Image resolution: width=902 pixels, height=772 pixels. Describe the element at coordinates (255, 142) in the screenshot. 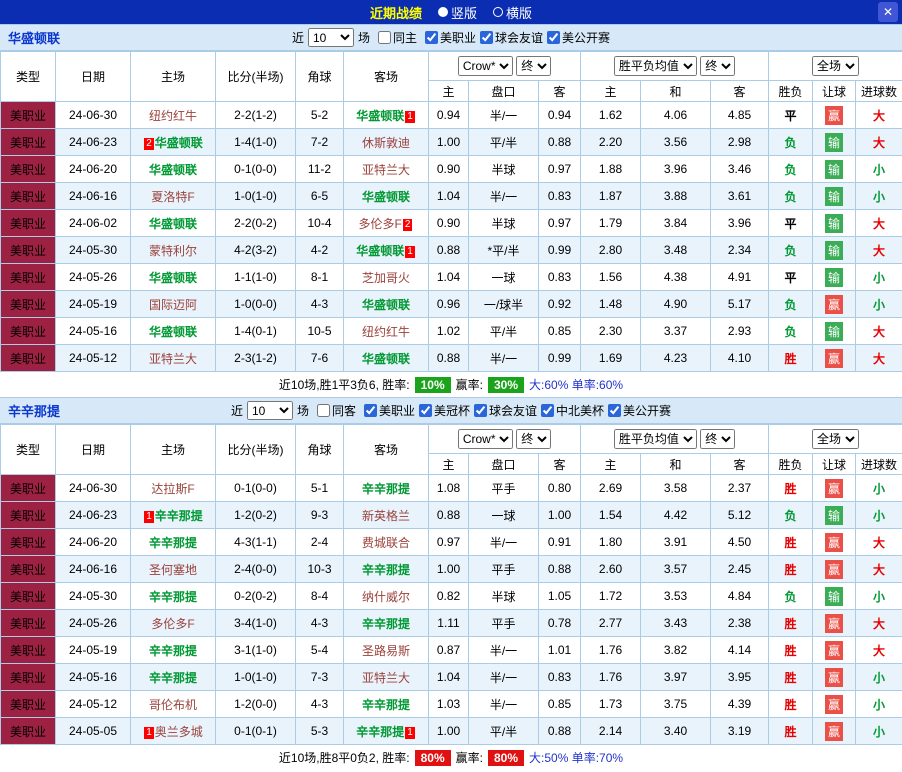

I see `score-cell: 1-4(1-0)` at that location.